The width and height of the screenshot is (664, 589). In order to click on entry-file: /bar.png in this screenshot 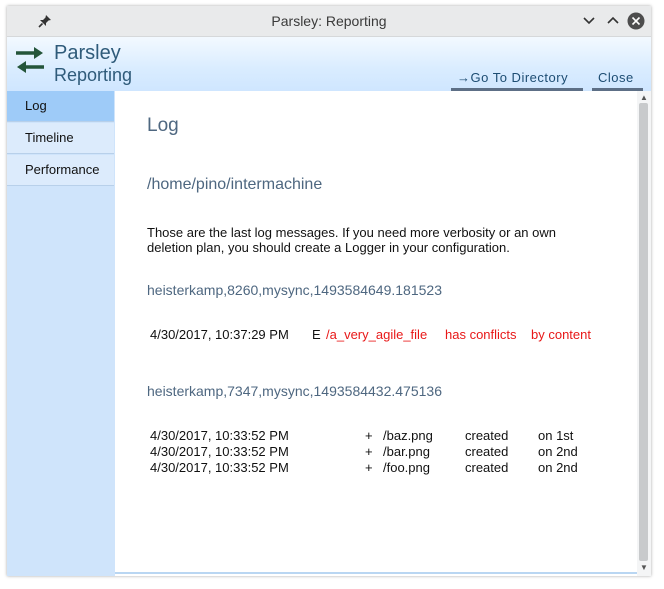, I will do `click(406, 451)`.